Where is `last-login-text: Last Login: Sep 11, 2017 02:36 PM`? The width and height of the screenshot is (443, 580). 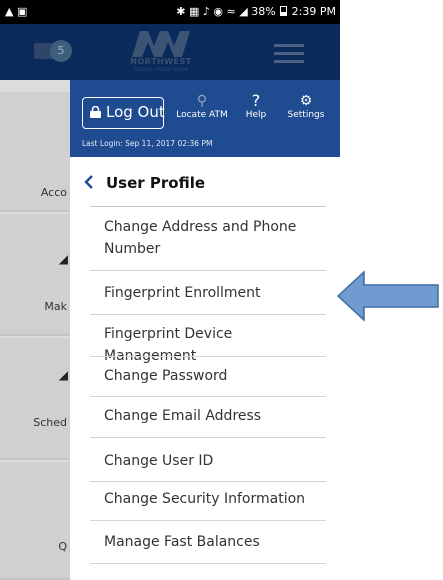 last-login-text: Last Login: Sep 11, 2017 02:36 PM is located at coordinates (147, 143).